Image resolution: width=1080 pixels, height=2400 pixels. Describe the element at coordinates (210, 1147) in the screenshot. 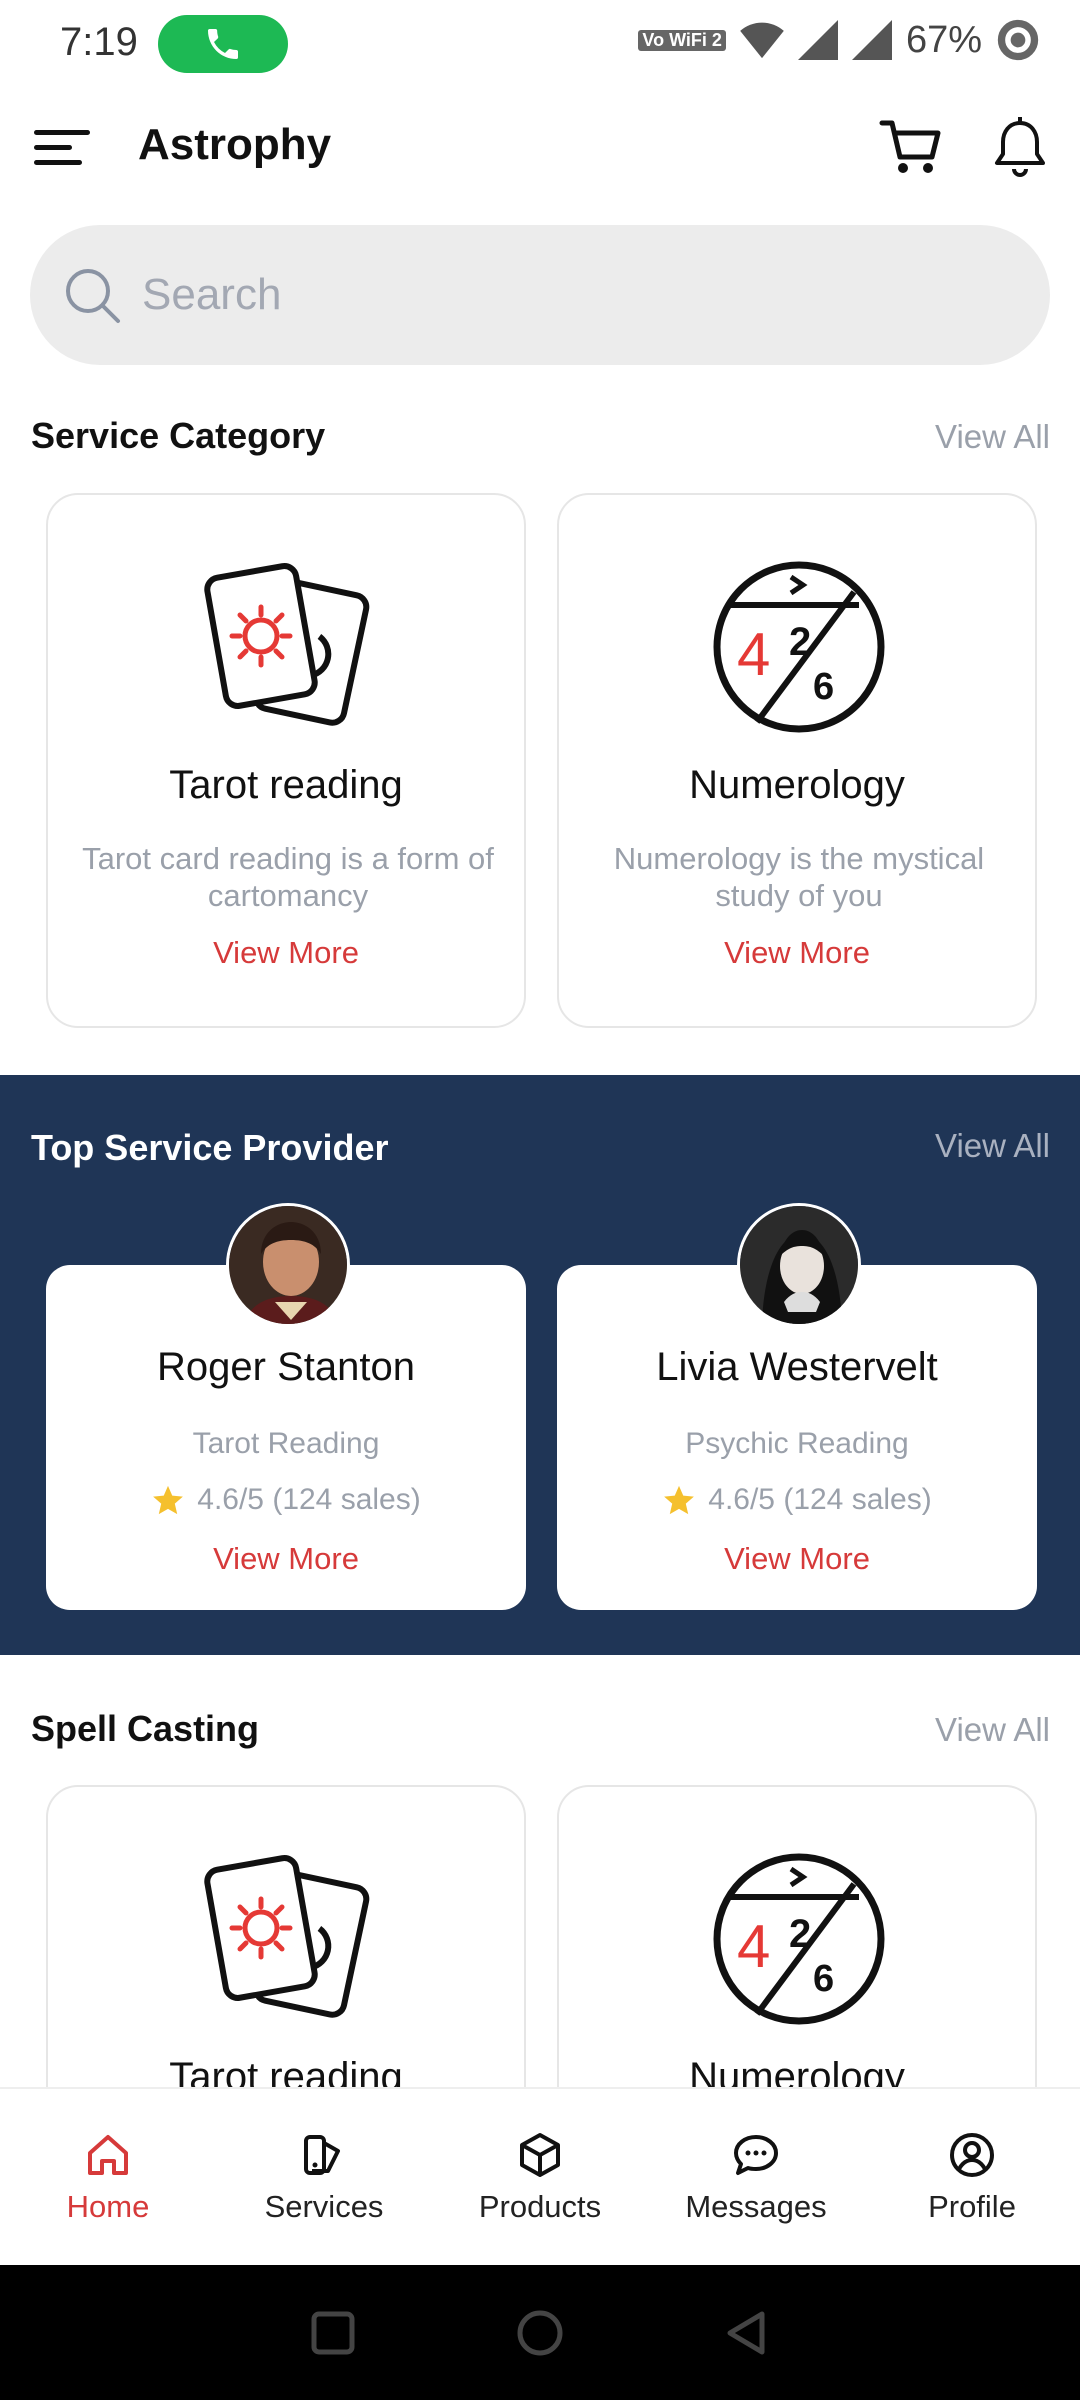

I see `section-title-top-provider: Top Service Provider` at that location.